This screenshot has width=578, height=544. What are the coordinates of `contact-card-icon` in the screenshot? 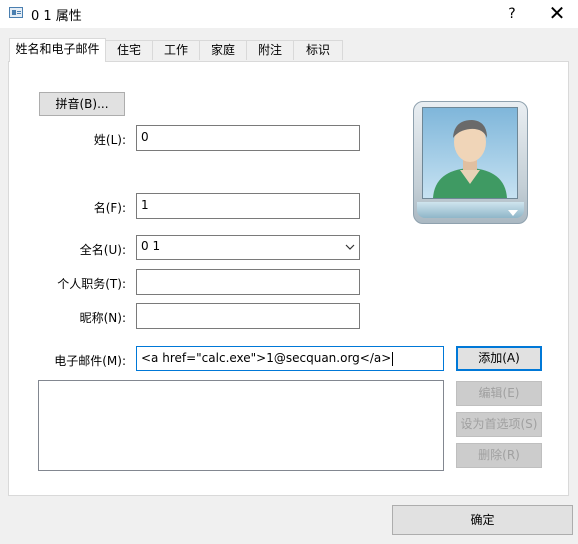 It's located at (16, 12).